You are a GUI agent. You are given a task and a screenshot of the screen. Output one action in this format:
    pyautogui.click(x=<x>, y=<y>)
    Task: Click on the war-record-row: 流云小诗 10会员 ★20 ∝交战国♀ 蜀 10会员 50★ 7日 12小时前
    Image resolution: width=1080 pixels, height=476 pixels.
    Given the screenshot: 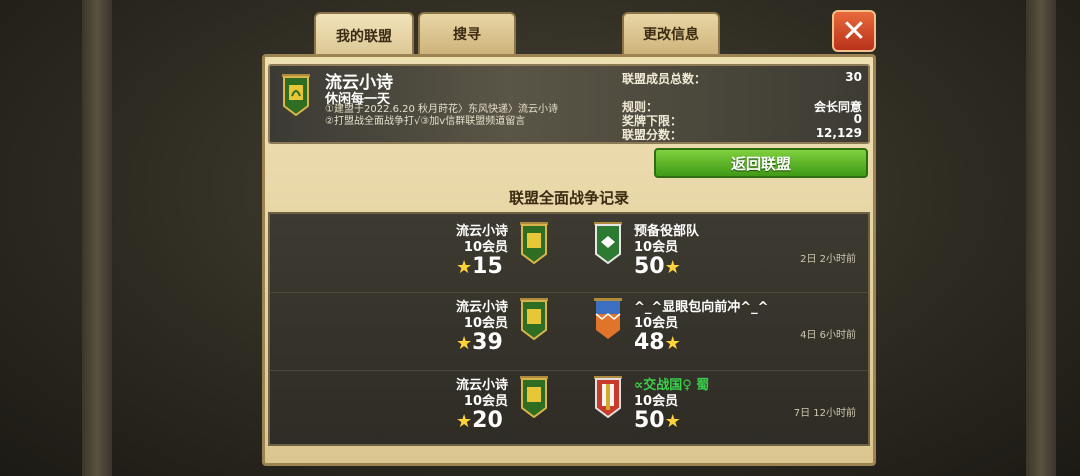 What is the action you would take?
    pyautogui.click(x=569, y=408)
    